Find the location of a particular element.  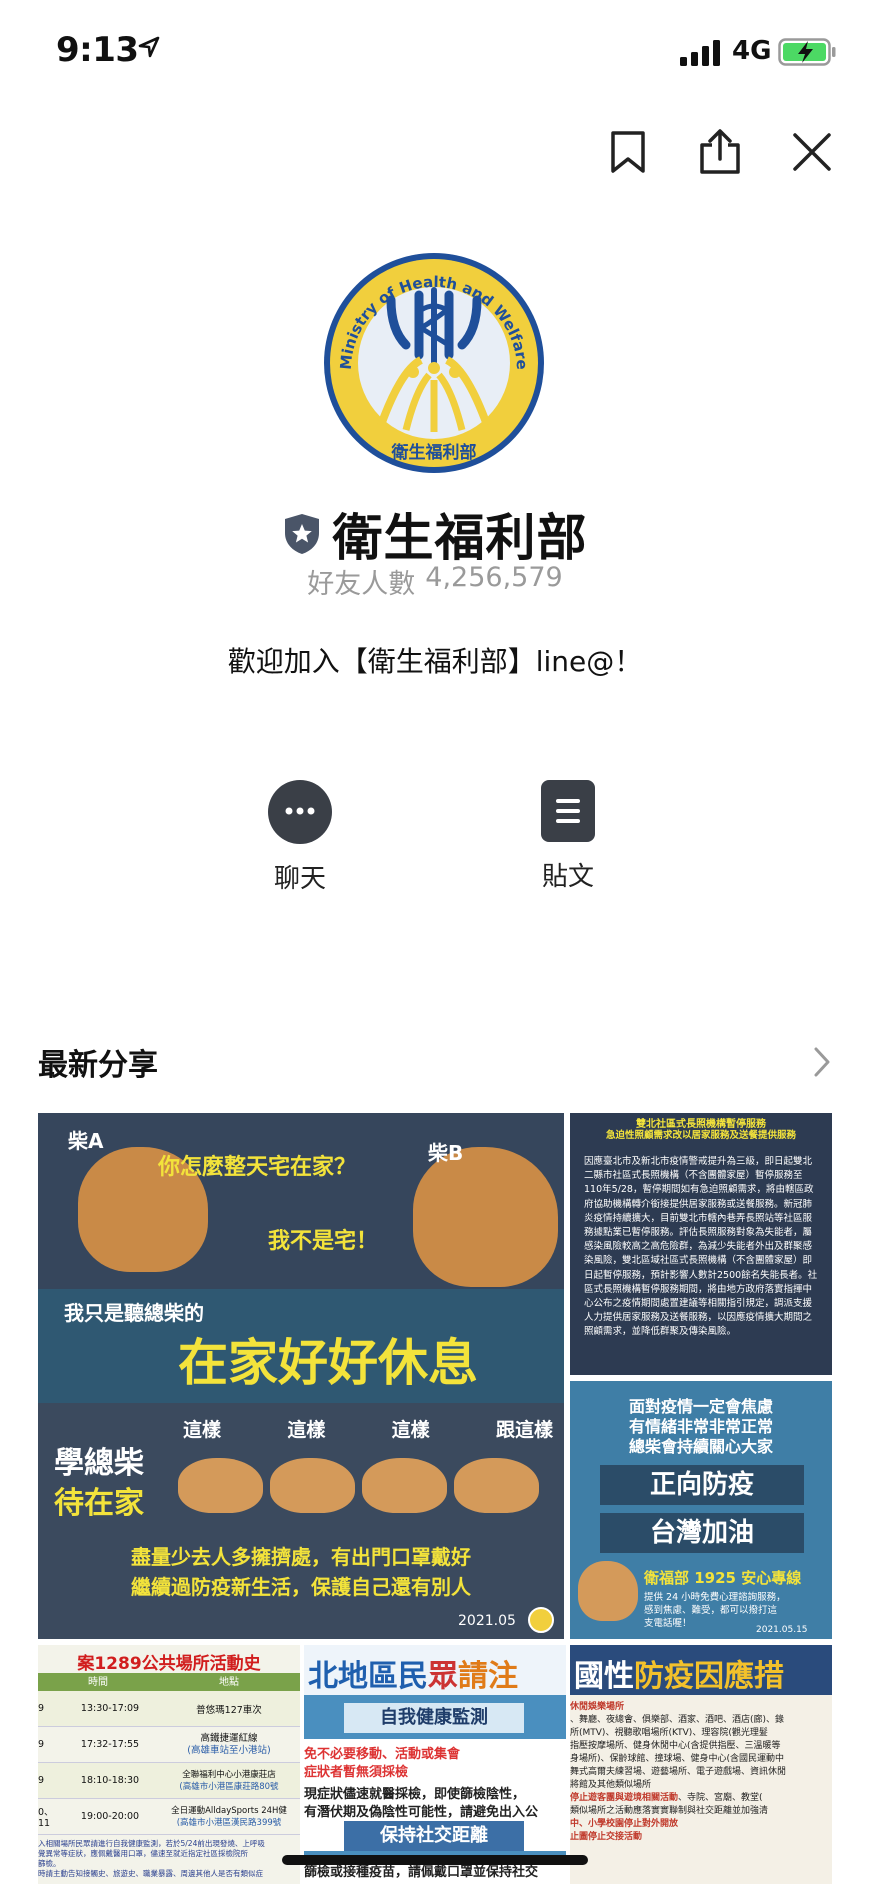

step-labels: 這樣 這樣 這樣 跟這樣 is located at coordinates (368, 1428).